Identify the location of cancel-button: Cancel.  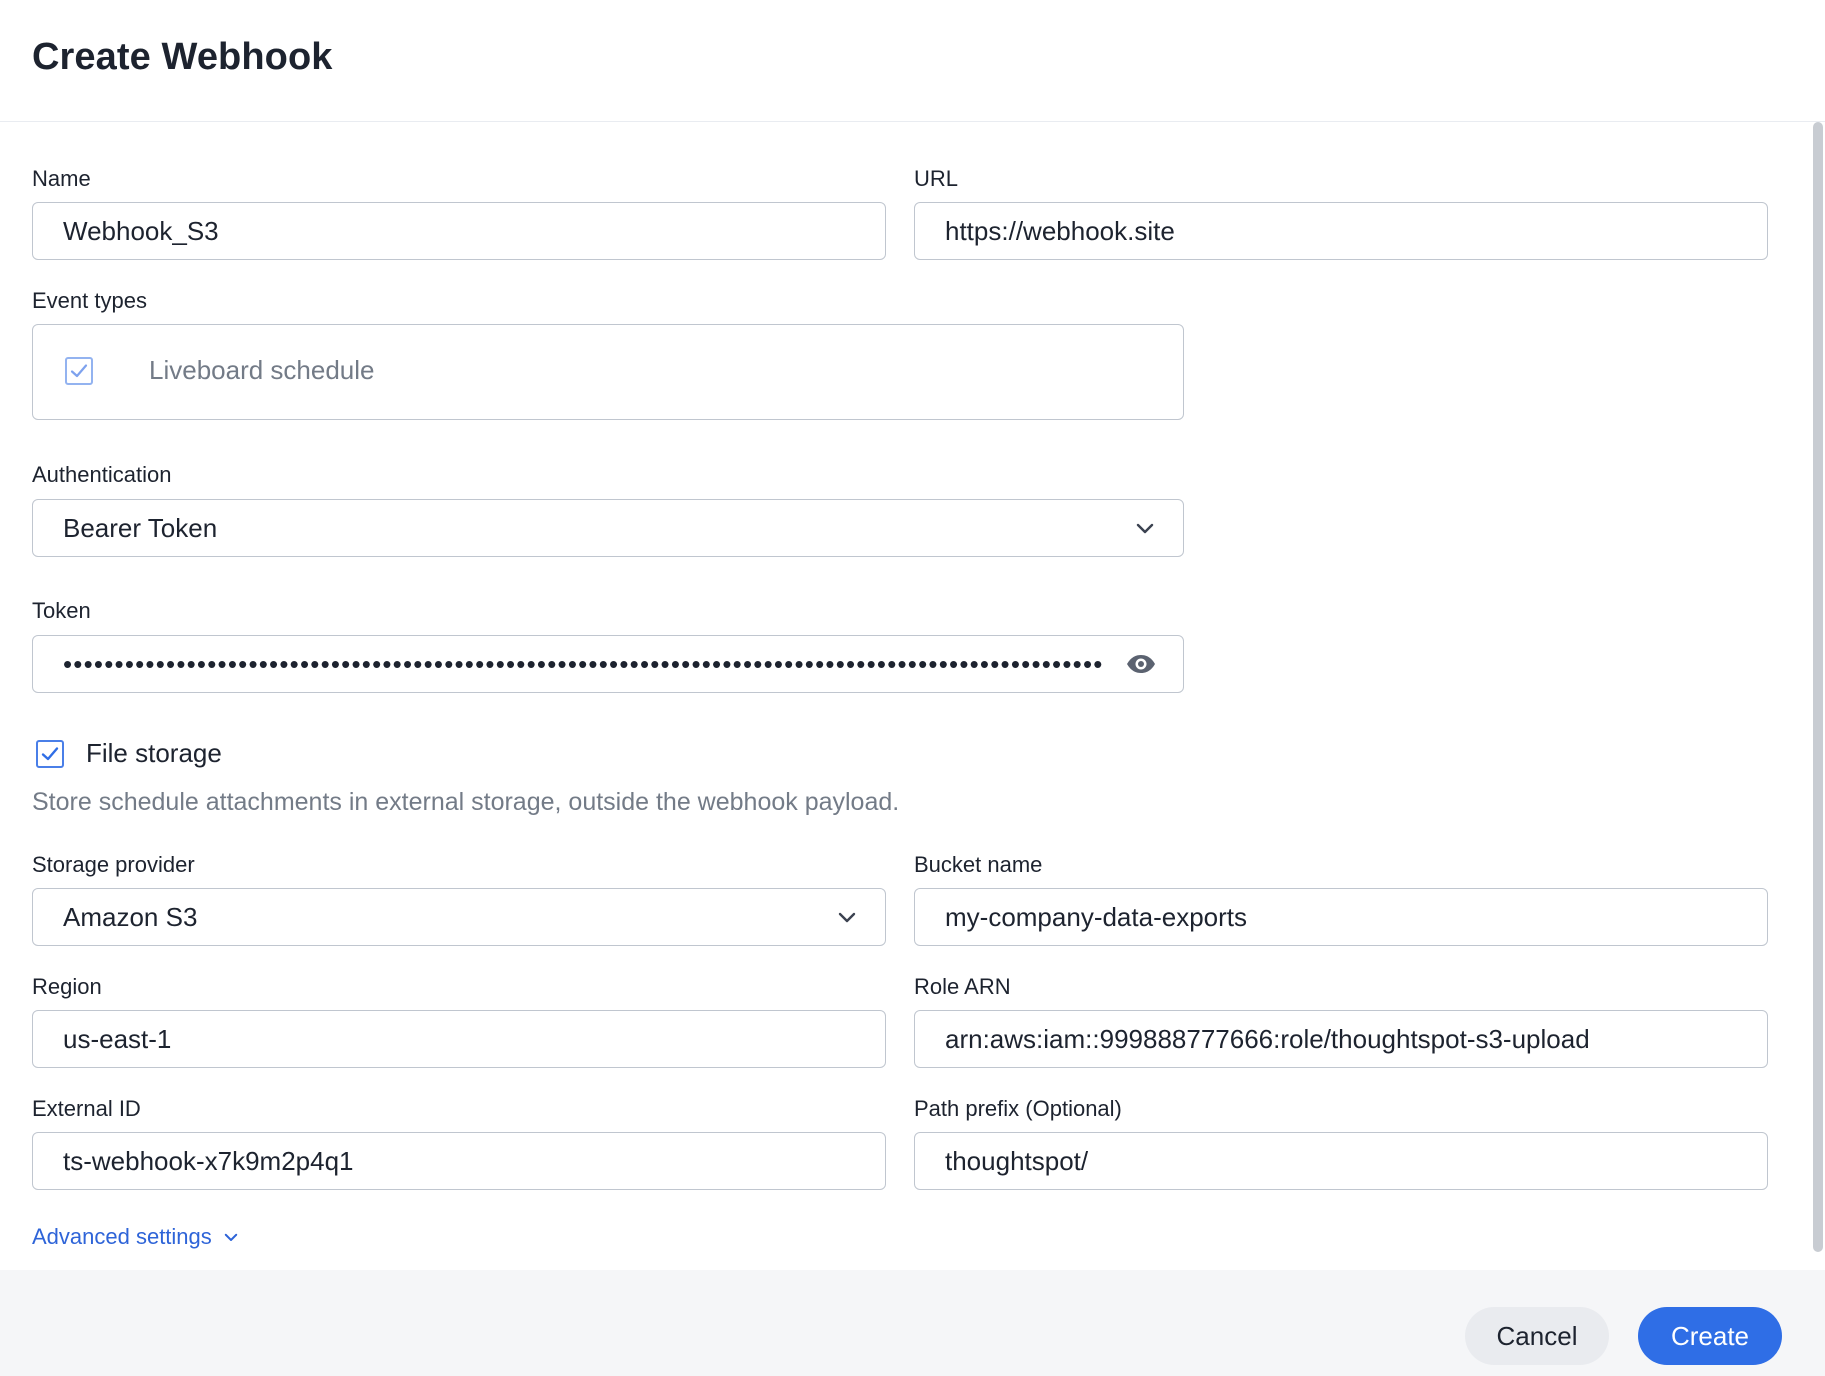
(1537, 1336).